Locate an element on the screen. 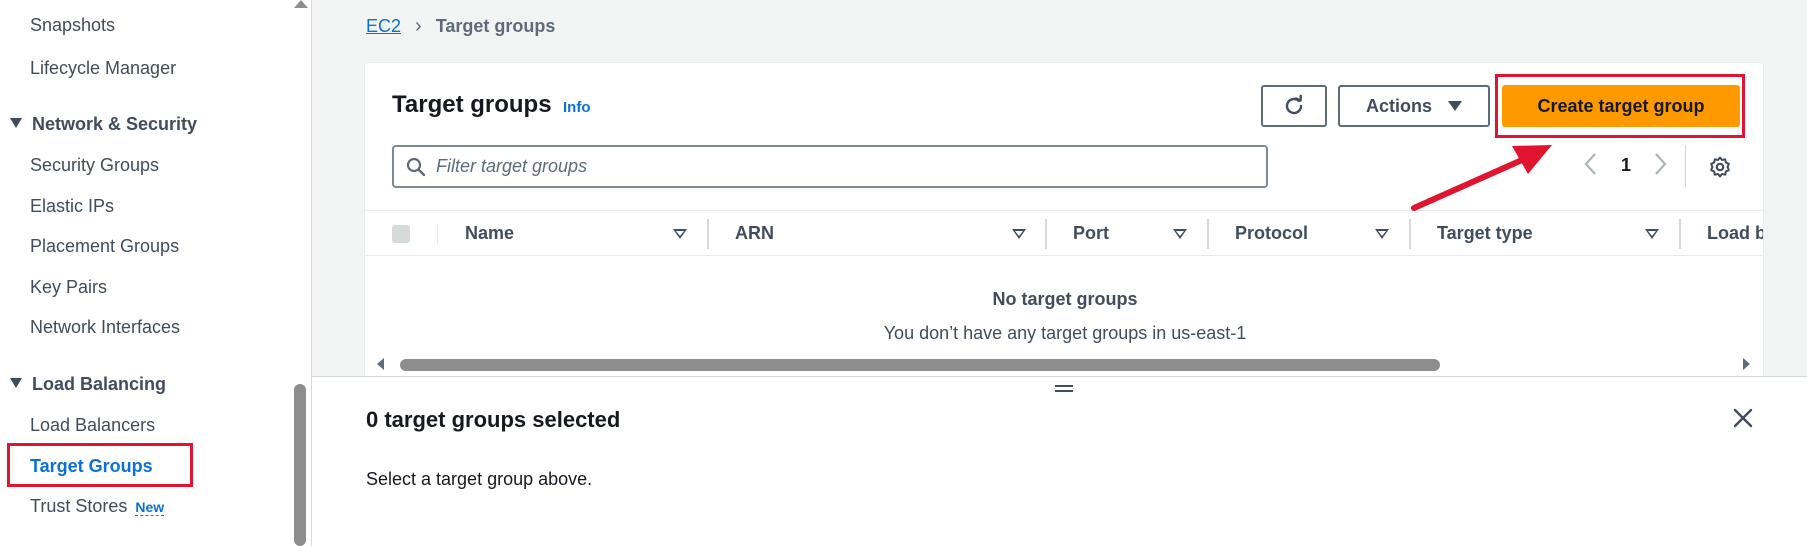  split-panel-message: Select a target group above. is located at coordinates (479, 479).